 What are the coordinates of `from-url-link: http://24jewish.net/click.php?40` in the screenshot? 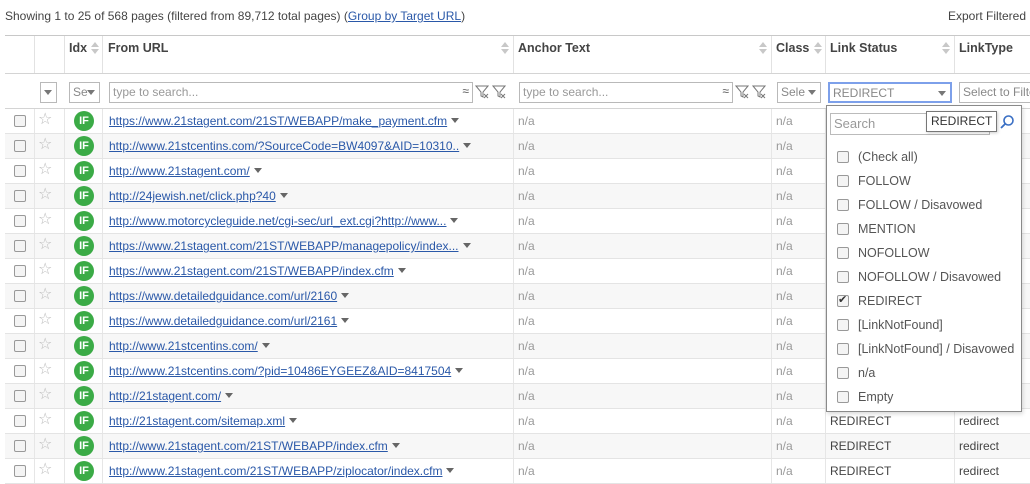 It's located at (192, 196).